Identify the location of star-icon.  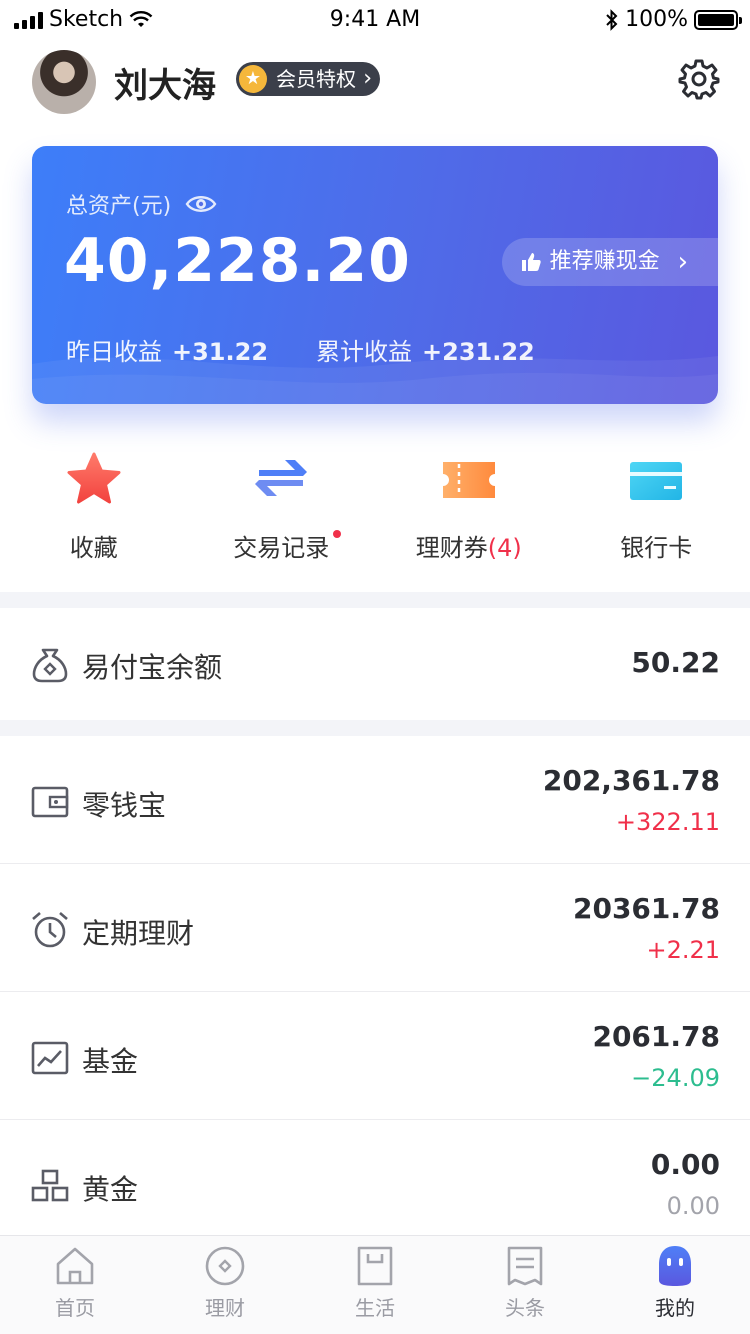
(94, 478).